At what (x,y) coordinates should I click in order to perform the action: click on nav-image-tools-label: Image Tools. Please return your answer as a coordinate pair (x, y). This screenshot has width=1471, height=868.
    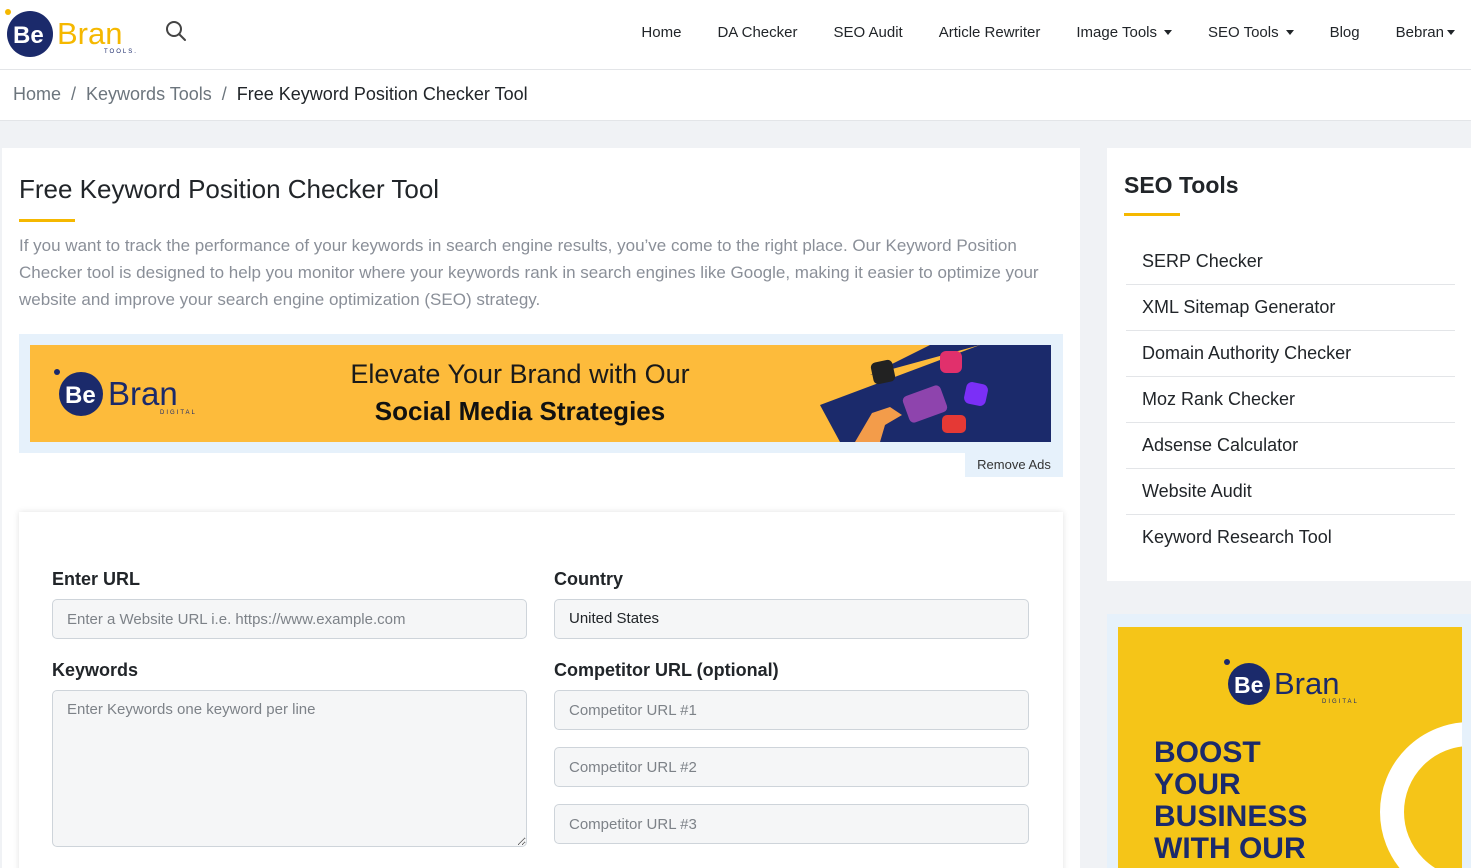
    Looking at the image, I should click on (1116, 32).